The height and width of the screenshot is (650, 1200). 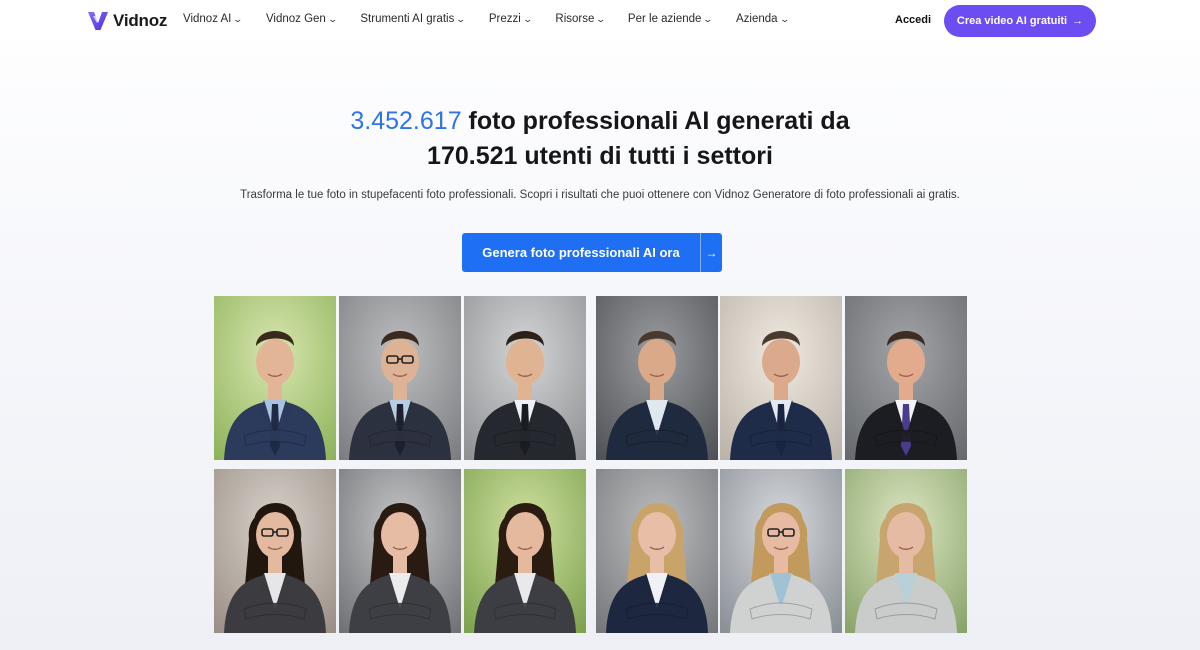 I want to click on headshot-photo-portrait-man-purple-tie, so click(x=906, y=378).